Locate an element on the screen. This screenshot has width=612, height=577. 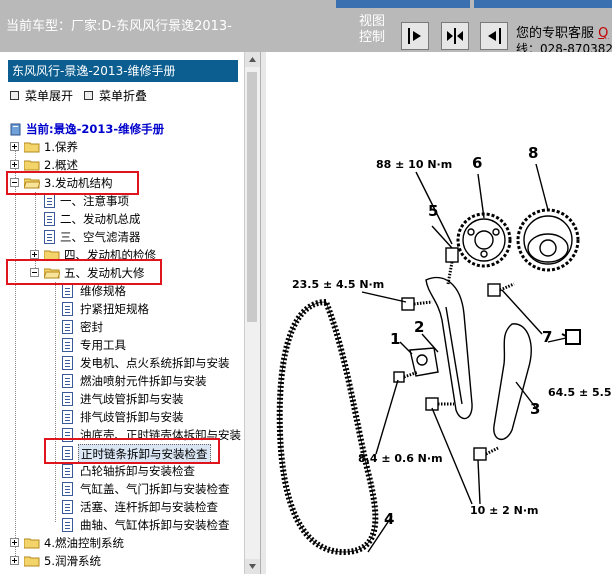
tree-item-label: 排气歧管拆卸与安装 is located at coordinates (132, 417).